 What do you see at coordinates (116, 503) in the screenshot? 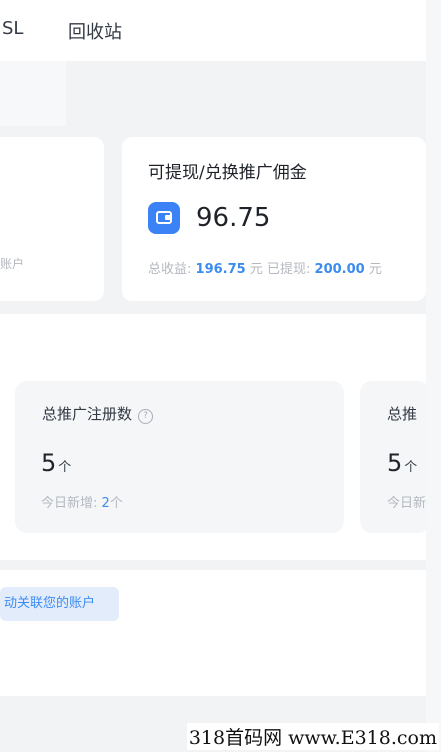
I see `stat-today-unit: 个` at bounding box center [116, 503].